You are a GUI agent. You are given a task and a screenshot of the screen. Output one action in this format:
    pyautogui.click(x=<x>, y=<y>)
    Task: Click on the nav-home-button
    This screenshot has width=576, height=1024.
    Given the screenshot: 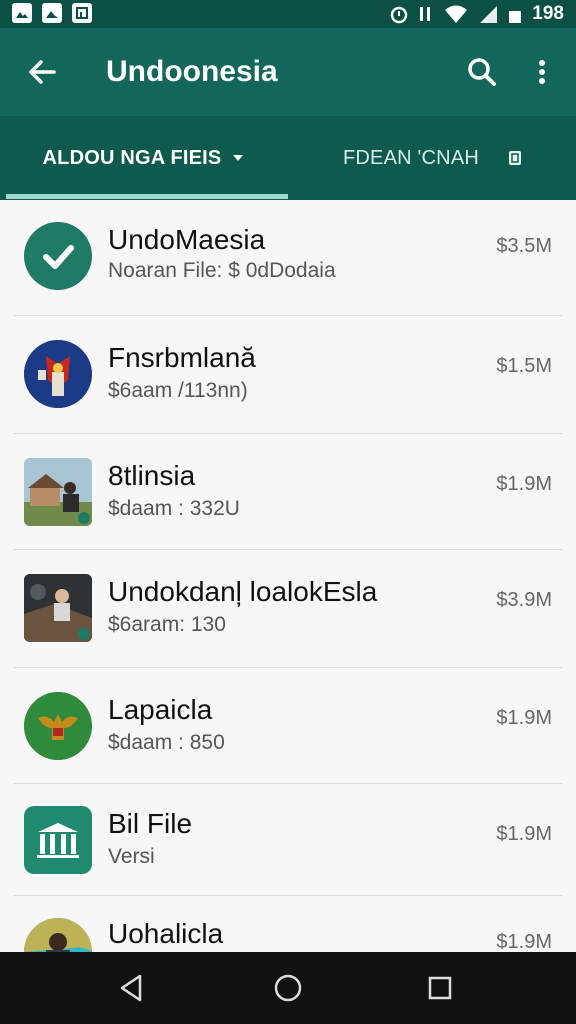 What is the action you would take?
    pyautogui.click(x=288, y=988)
    